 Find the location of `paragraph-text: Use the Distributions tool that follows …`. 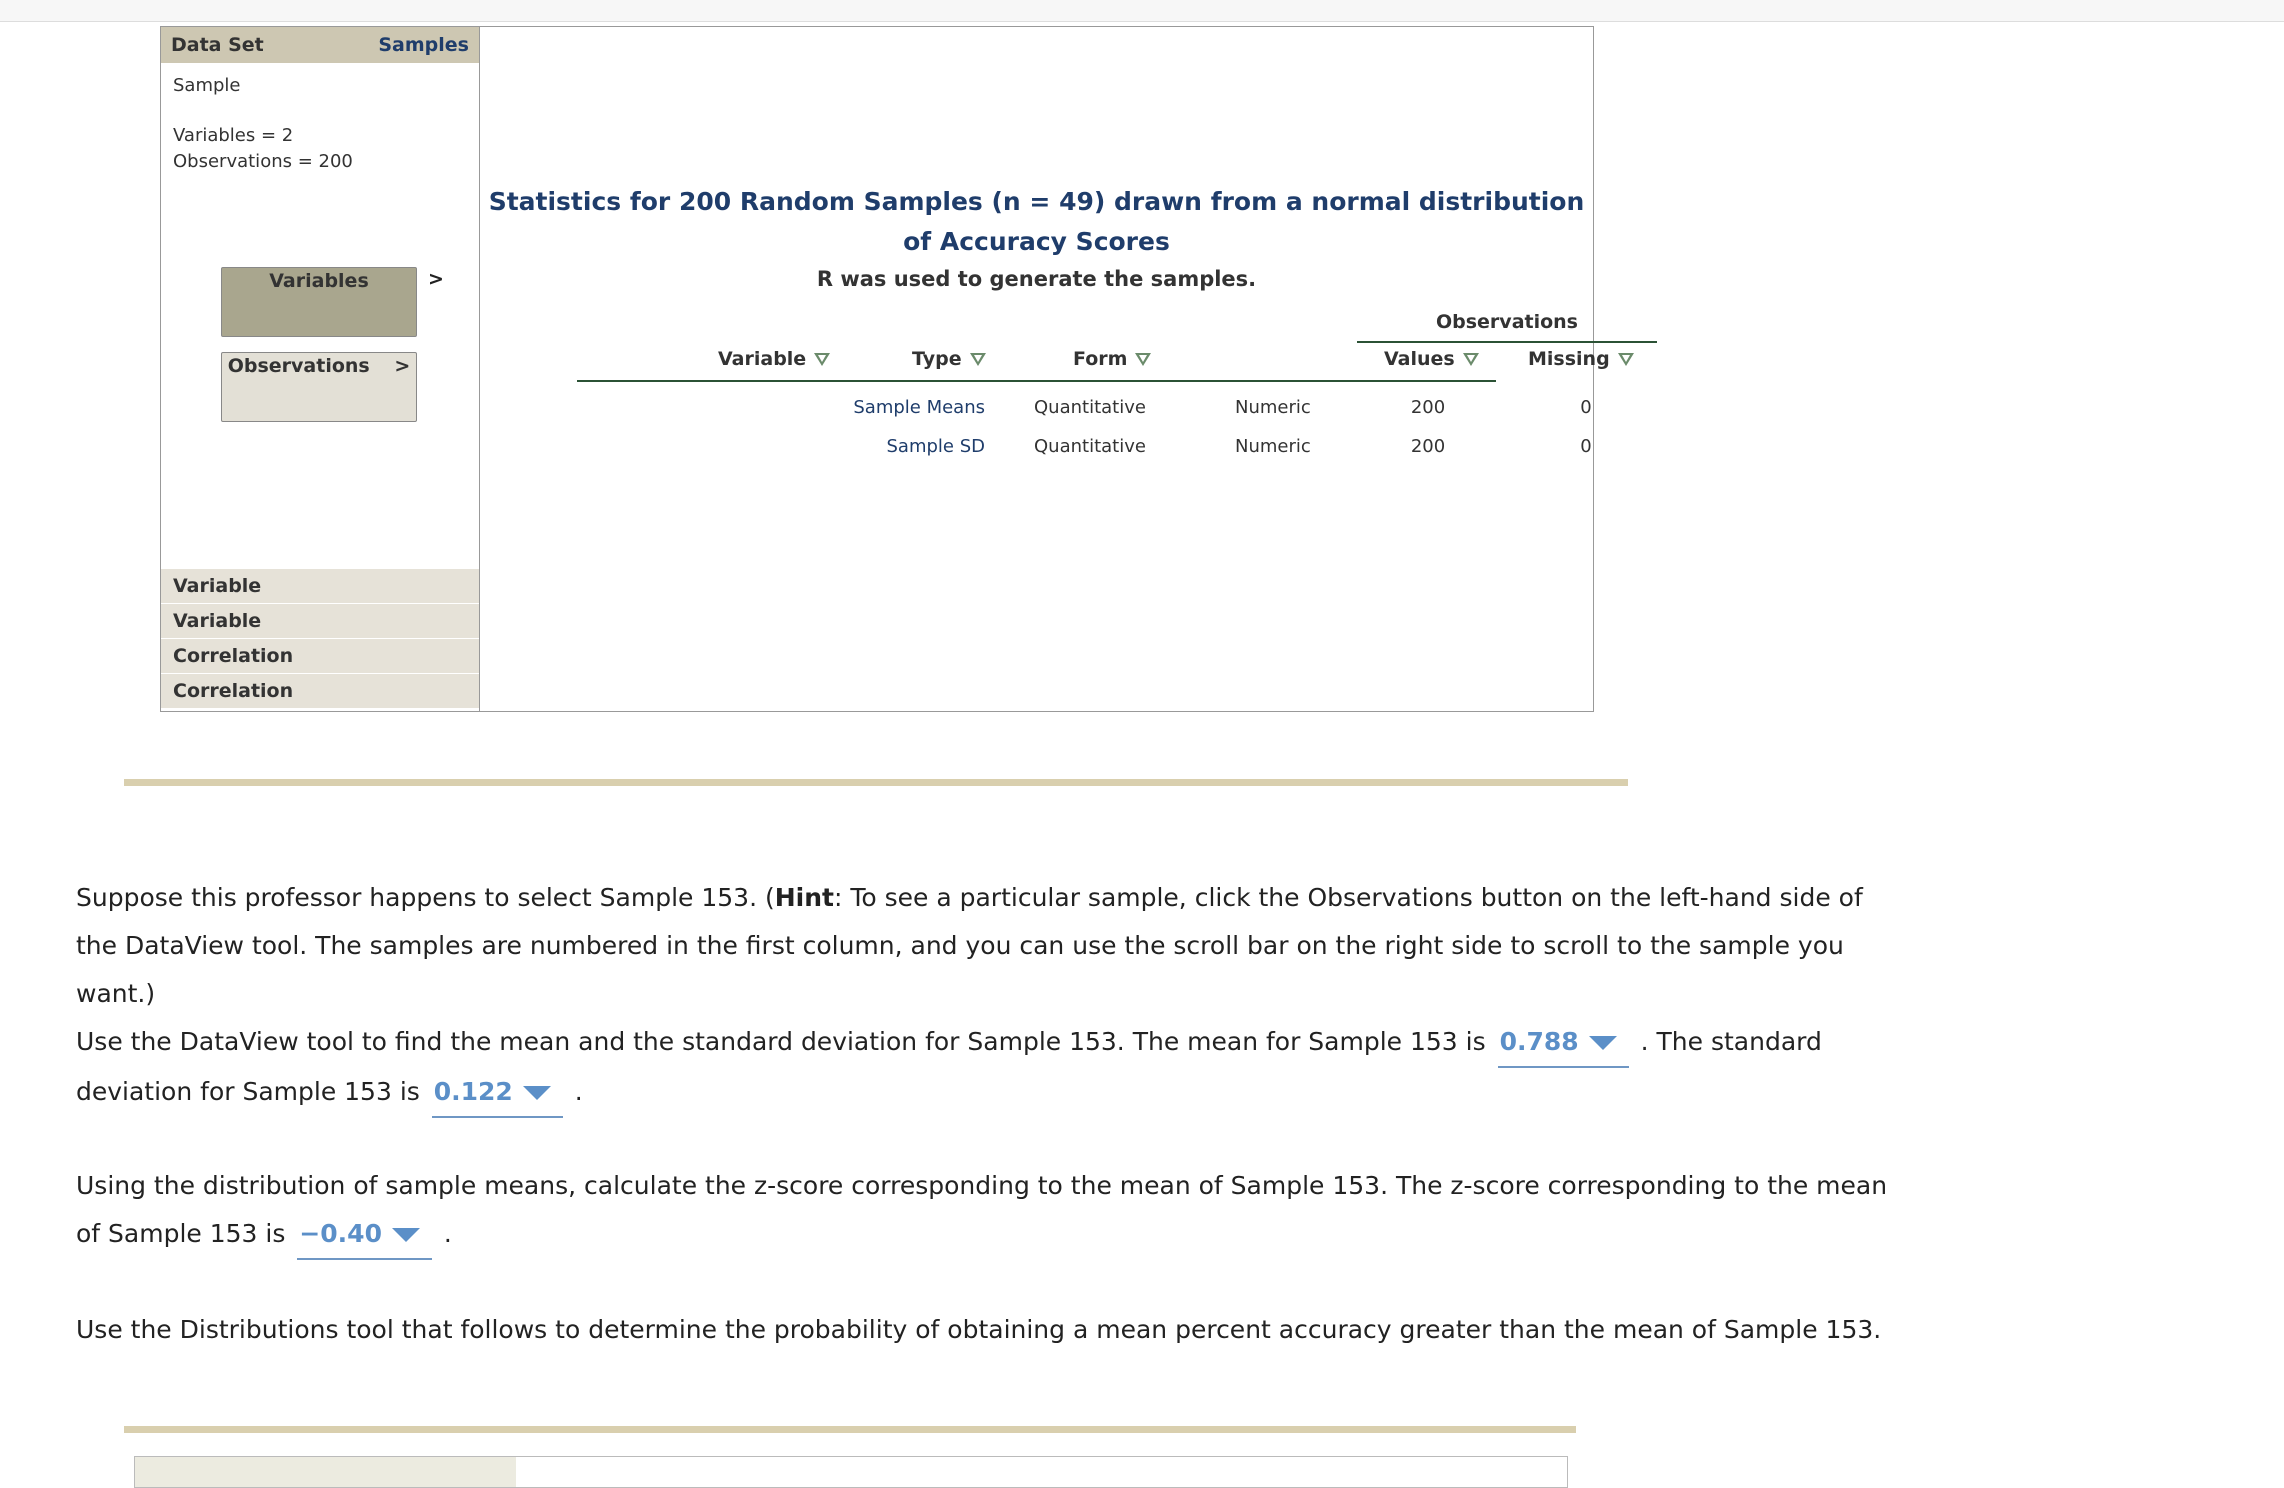

paragraph-text: Use the Distributions tool that follows … is located at coordinates (979, 1329).